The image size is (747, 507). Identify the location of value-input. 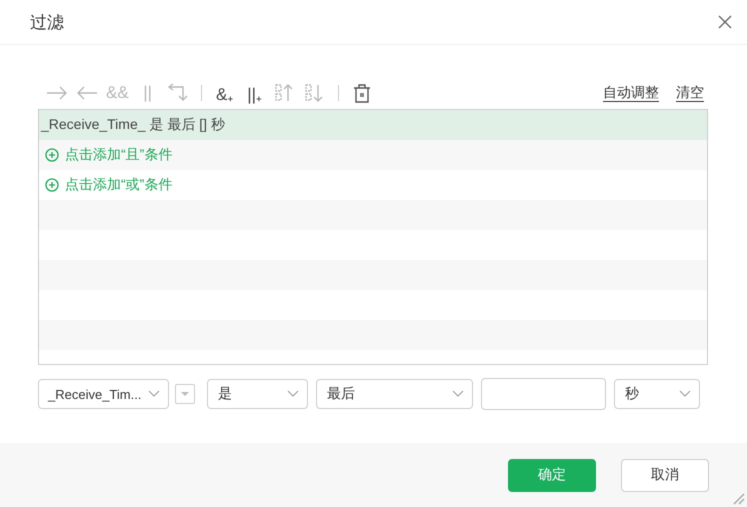
(543, 394).